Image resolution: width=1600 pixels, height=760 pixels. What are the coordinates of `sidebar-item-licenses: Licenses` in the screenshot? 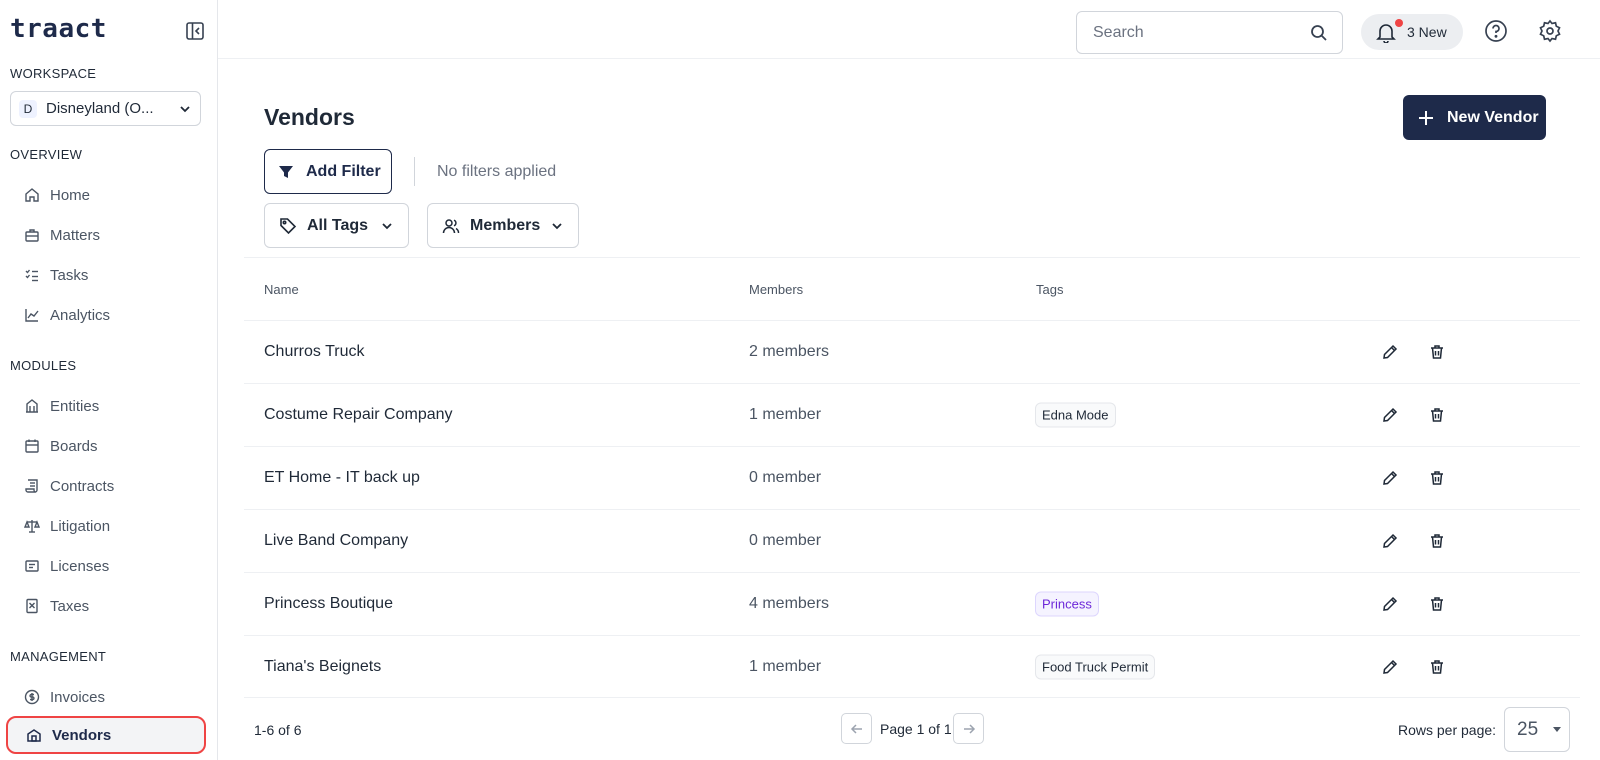 It's located at (106, 566).